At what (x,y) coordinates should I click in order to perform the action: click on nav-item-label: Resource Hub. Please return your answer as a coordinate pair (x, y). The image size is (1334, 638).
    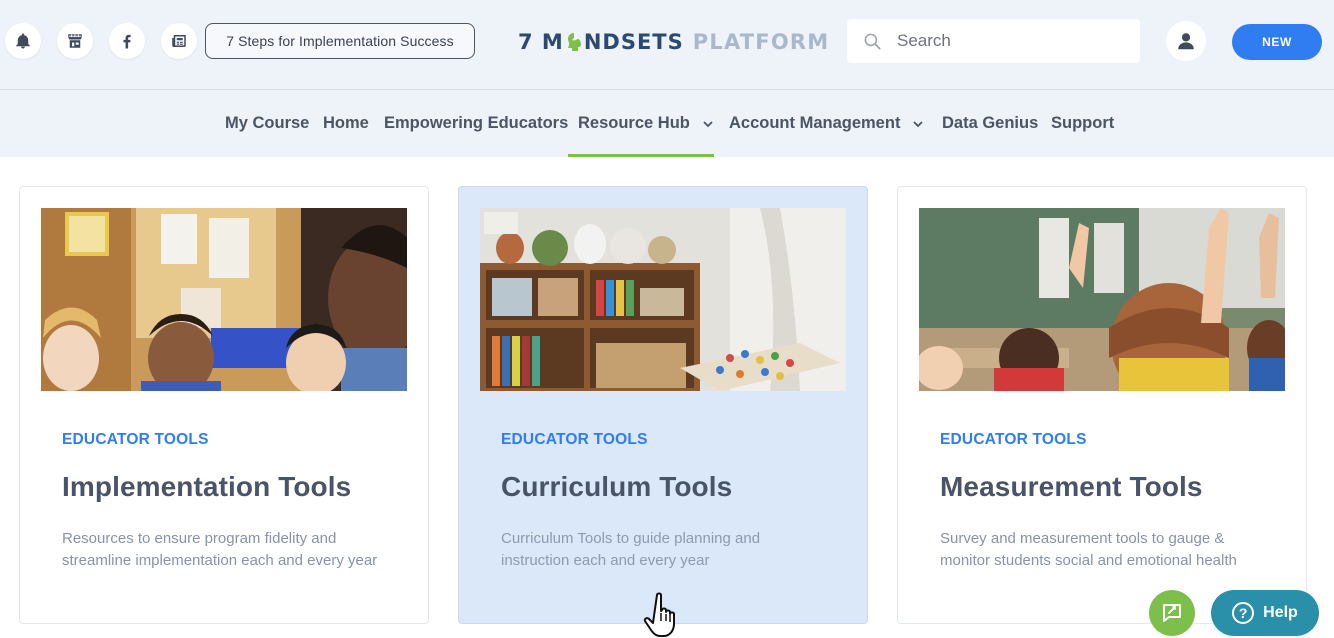
    Looking at the image, I should click on (634, 123).